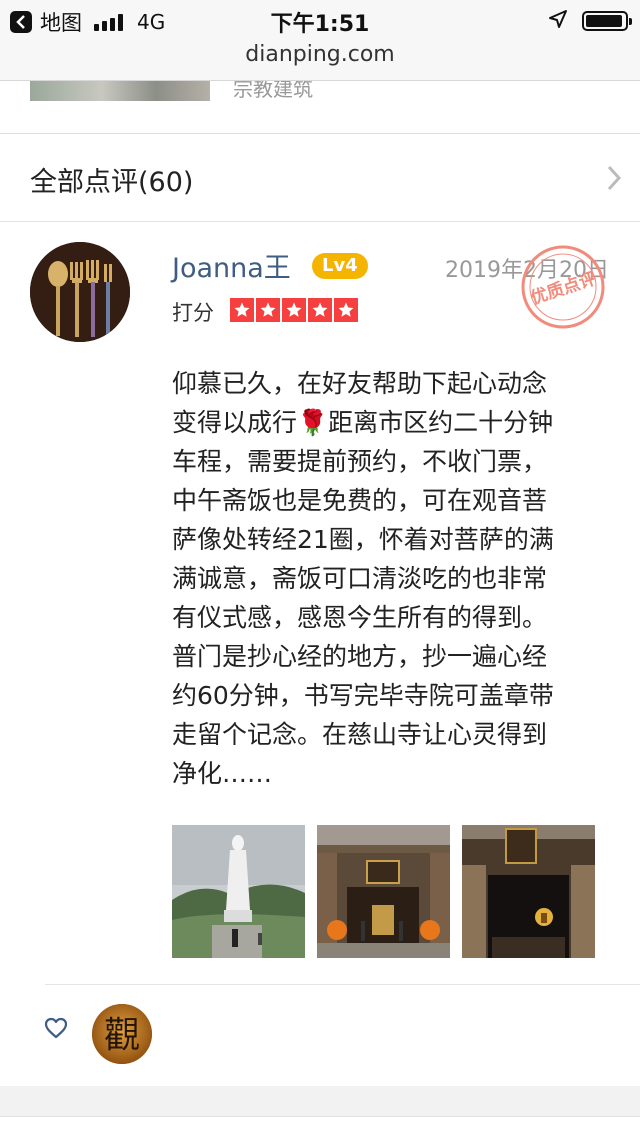 The height and width of the screenshot is (1137, 640). I want to click on section-gap, so click(320, 1101).